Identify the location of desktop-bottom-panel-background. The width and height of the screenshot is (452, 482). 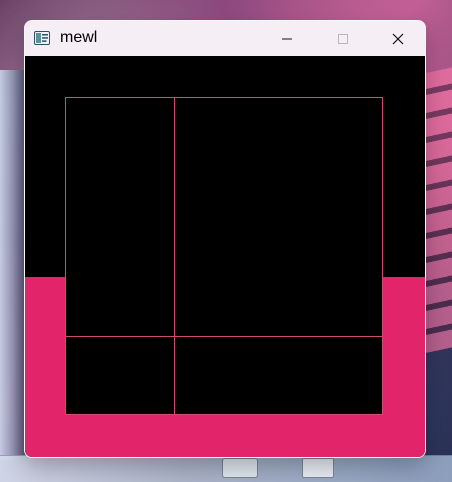
(226, 468).